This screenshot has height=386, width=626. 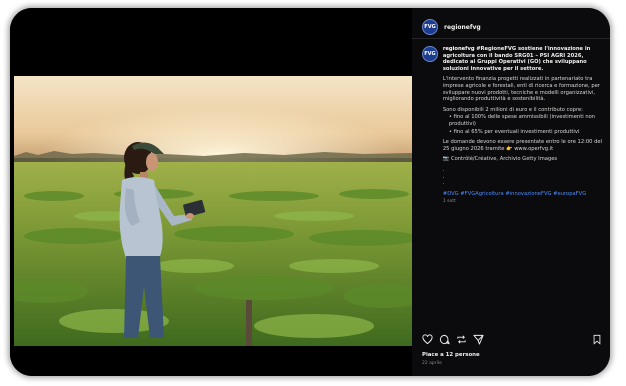 I want to click on header-username: regionefvg, so click(x=462, y=27).